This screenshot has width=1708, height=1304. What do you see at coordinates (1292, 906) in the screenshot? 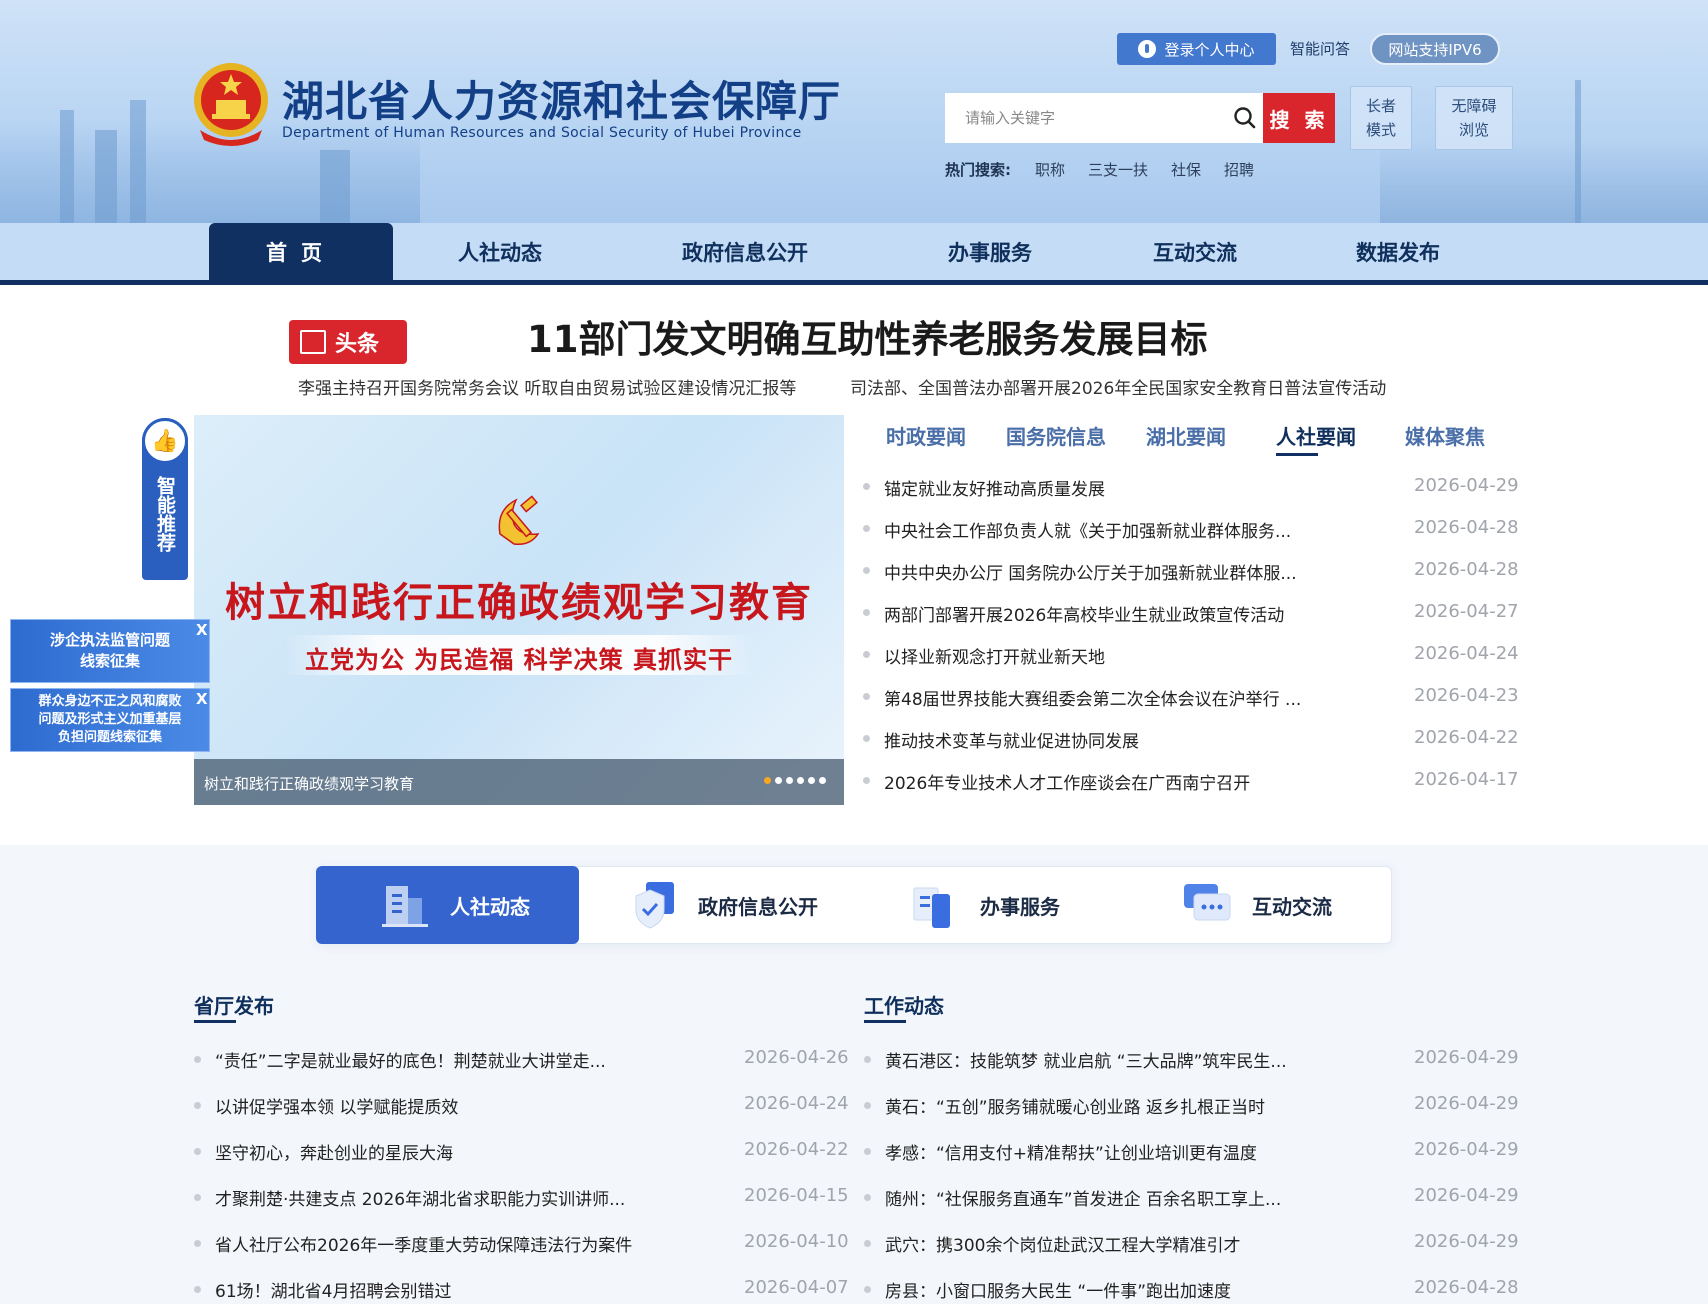
I see `category-tab-label: 互动交流` at bounding box center [1292, 906].